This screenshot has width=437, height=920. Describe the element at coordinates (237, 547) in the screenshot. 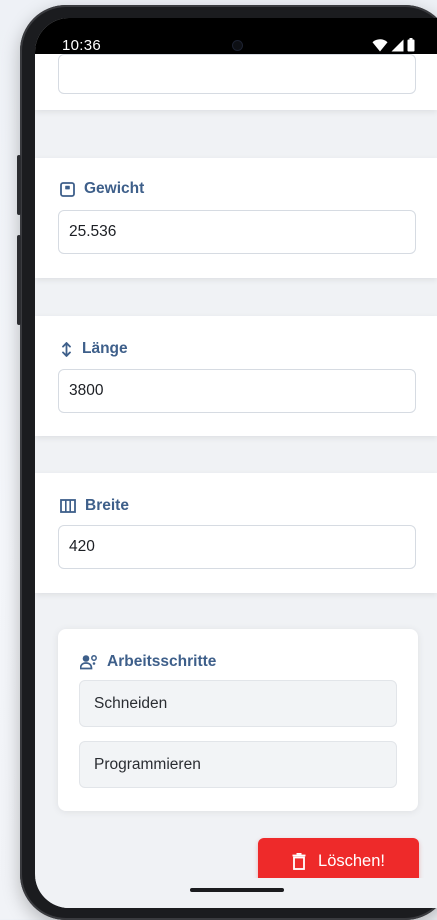

I see `breite-input: 420` at that location.